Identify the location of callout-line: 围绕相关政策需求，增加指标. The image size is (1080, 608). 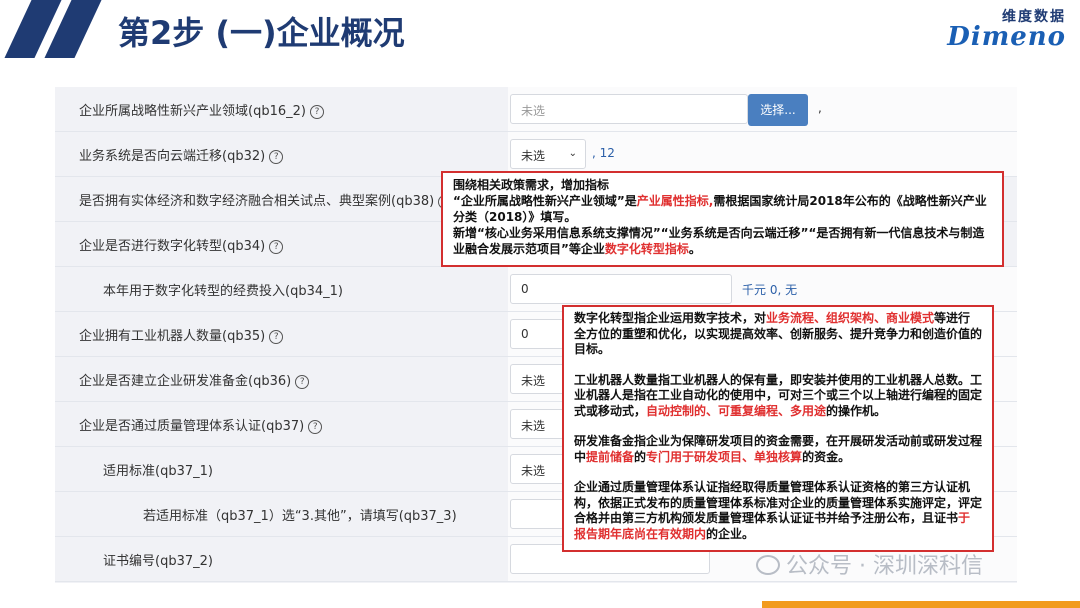
(531, 185).